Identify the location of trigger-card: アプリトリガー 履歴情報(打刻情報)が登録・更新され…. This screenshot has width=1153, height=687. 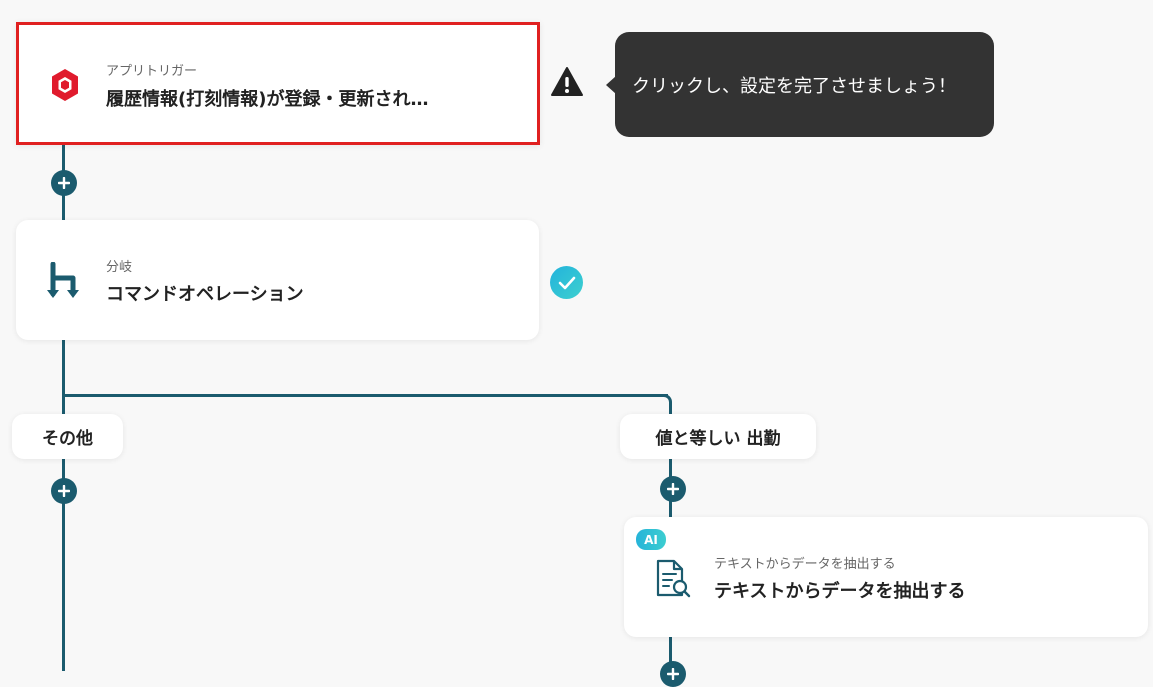
(278, 83).